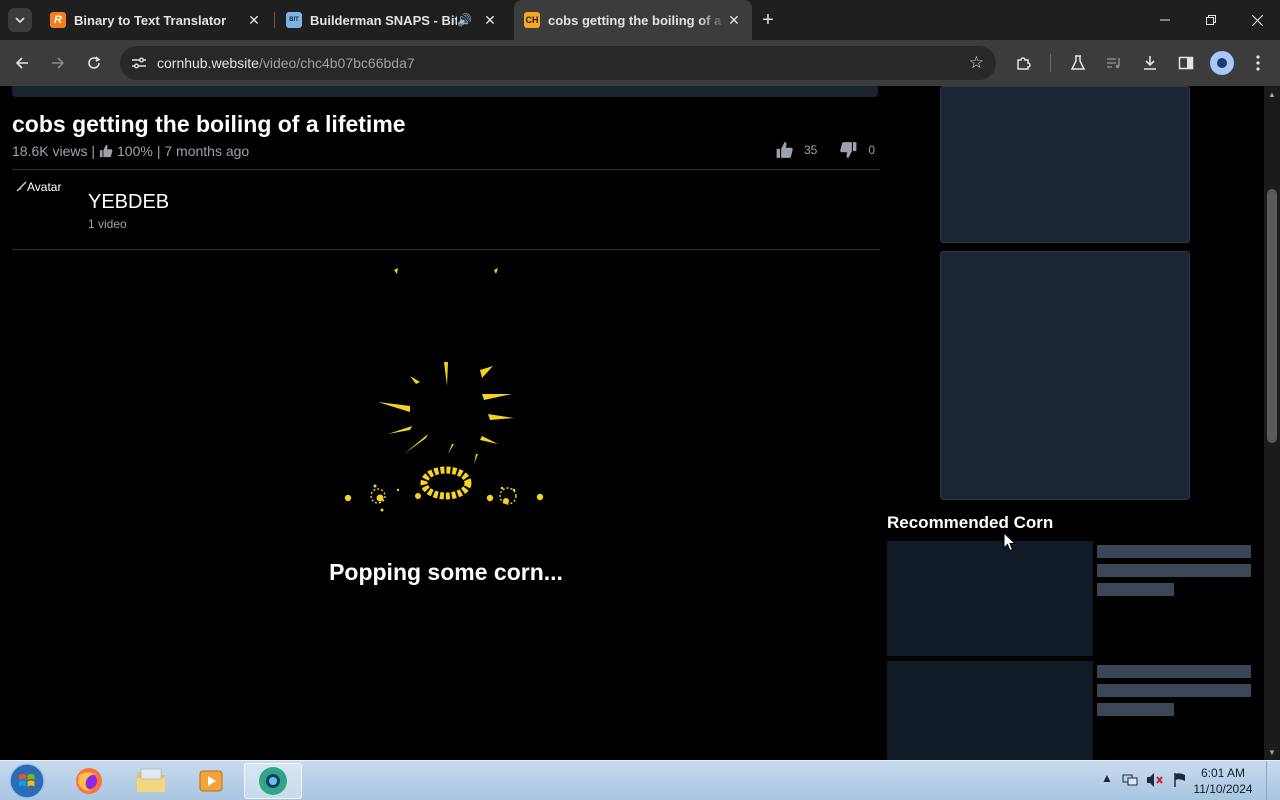 The height and width of the screenshot is (800, 1280). I want to click on tray-expand-icon: ▲, so click(1107, 778).